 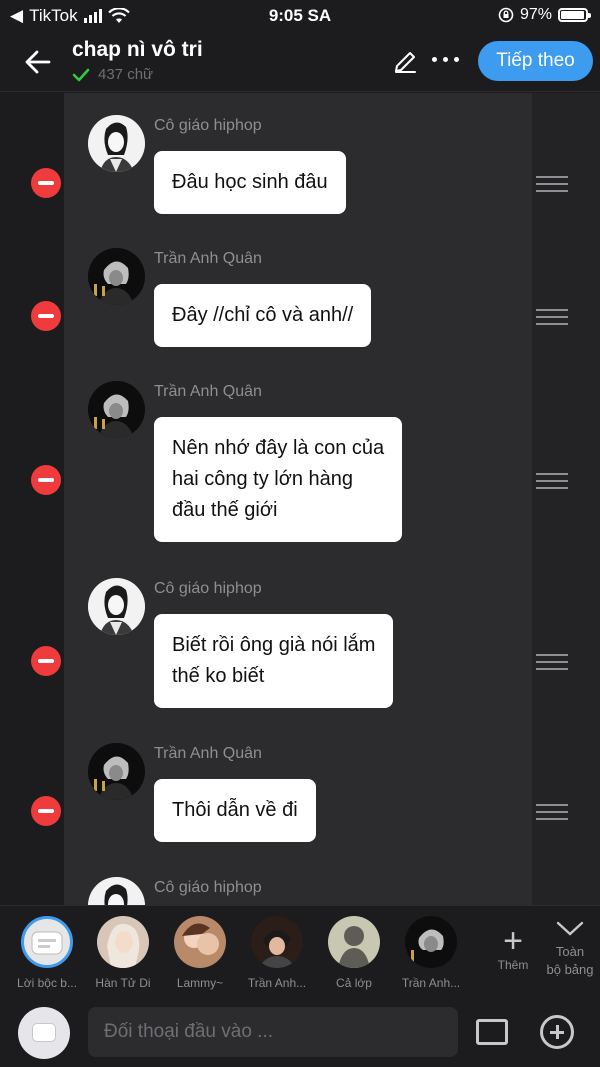 I want to click on character-label: Hàn Tử Di, so click(x=123, y=983).